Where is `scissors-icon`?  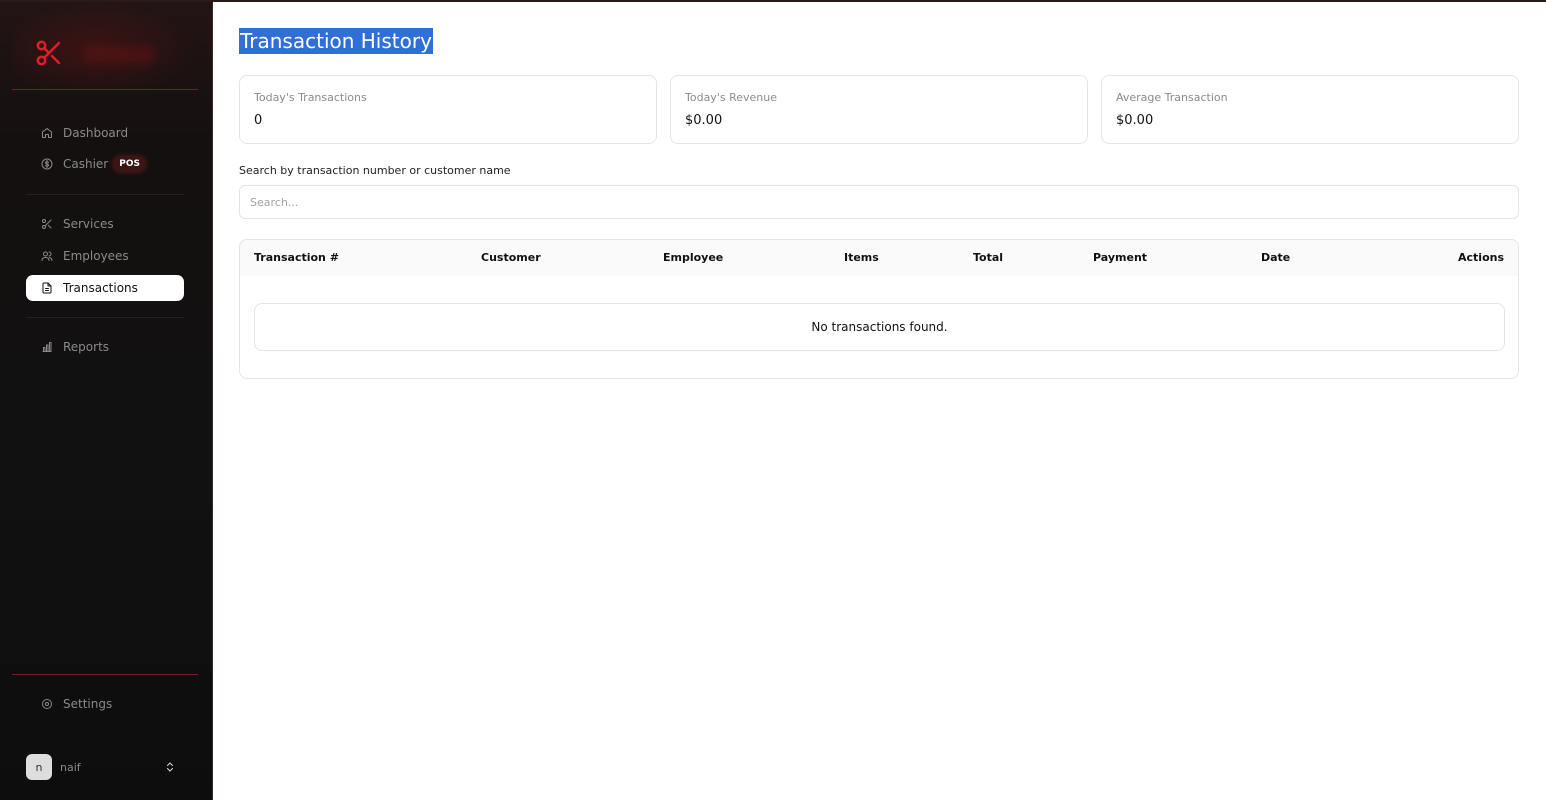 scissors-icon is located at coordinates (46, 224).